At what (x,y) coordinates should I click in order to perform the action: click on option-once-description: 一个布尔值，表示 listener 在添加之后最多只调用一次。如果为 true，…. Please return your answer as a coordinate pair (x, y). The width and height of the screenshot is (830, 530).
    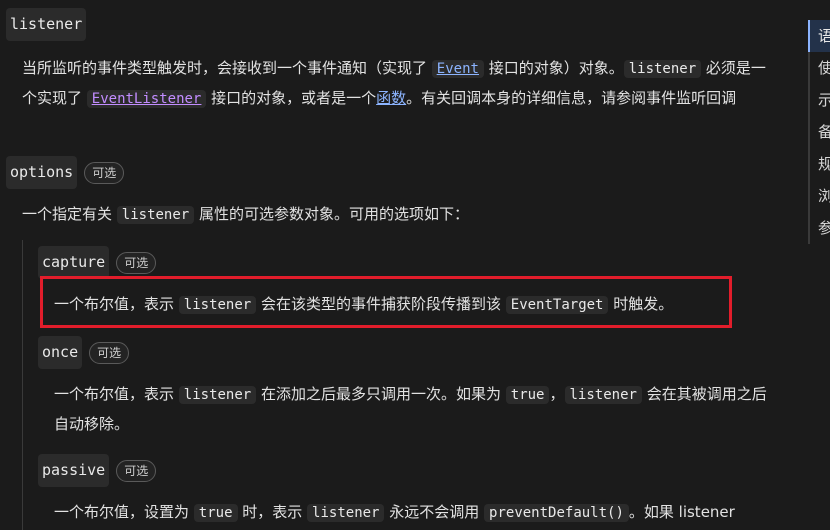
    Looking at the image, I should click on (414, 409).